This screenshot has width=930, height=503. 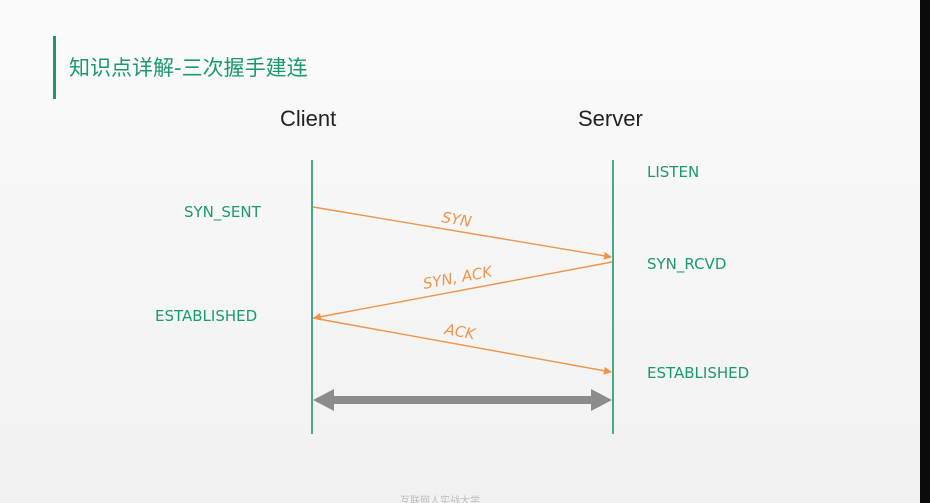 What do you see at coordinates (456, 219) in the screenshot?
I see `syn-label: SYN` at bounding box center [456, 219].